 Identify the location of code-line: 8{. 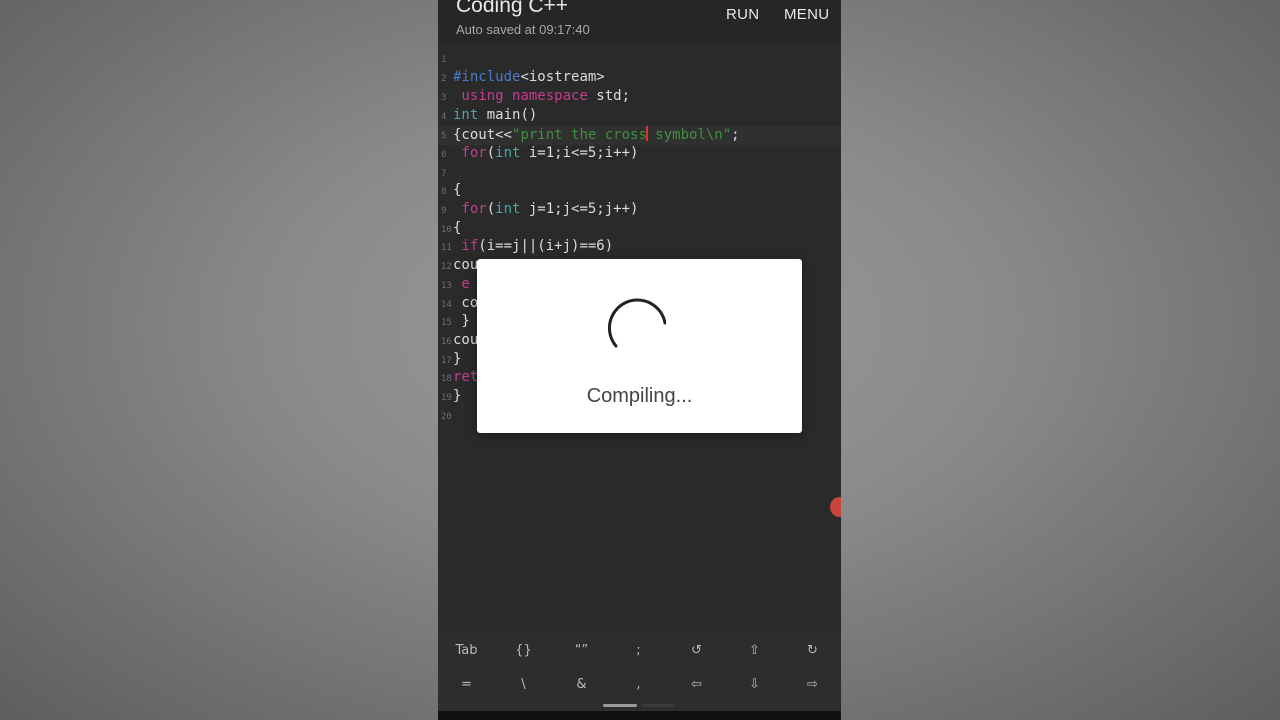
(639, 191).